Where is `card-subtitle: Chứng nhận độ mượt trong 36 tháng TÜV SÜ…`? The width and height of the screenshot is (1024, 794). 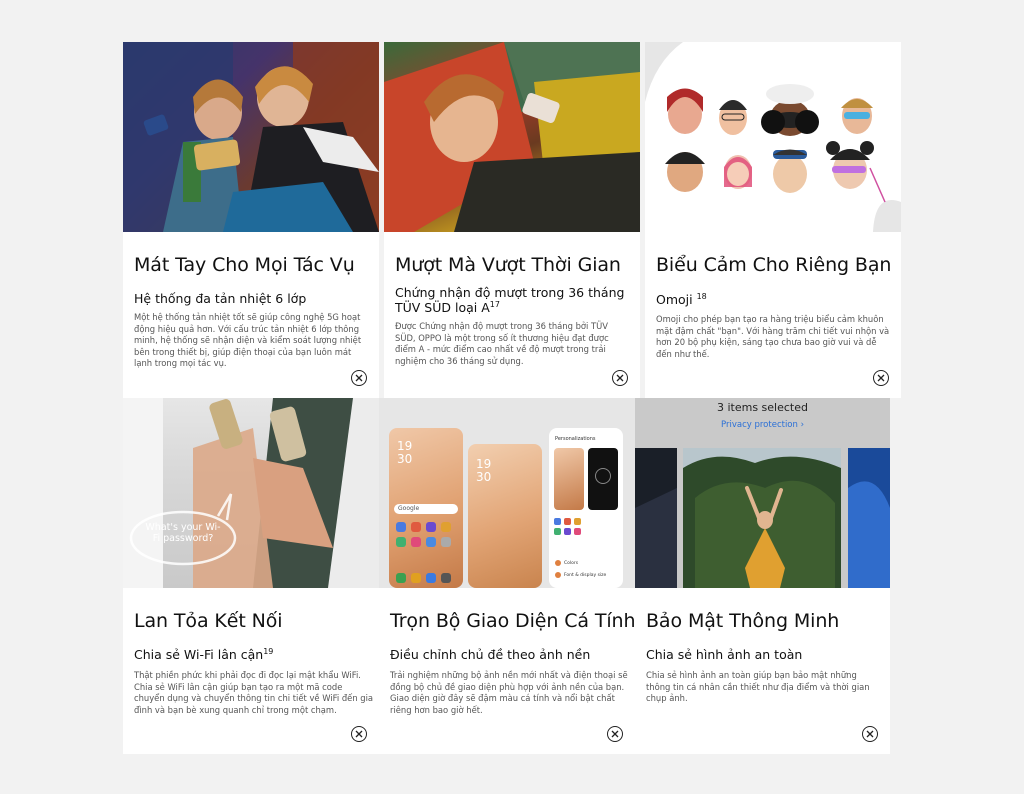
card-subtitle: Chứng nhận độ mượt trong 36 tháng TÜV SÜ… is located at coordinates (510, 300).